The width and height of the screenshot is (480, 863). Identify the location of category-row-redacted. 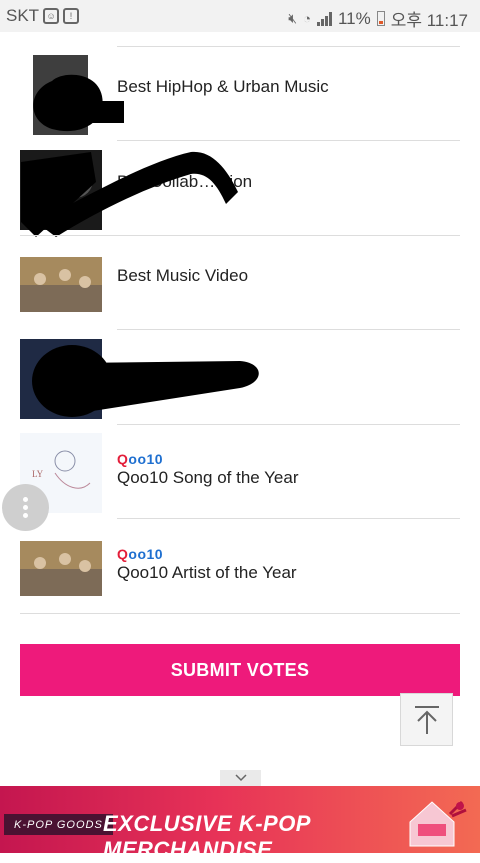
(240, 378).